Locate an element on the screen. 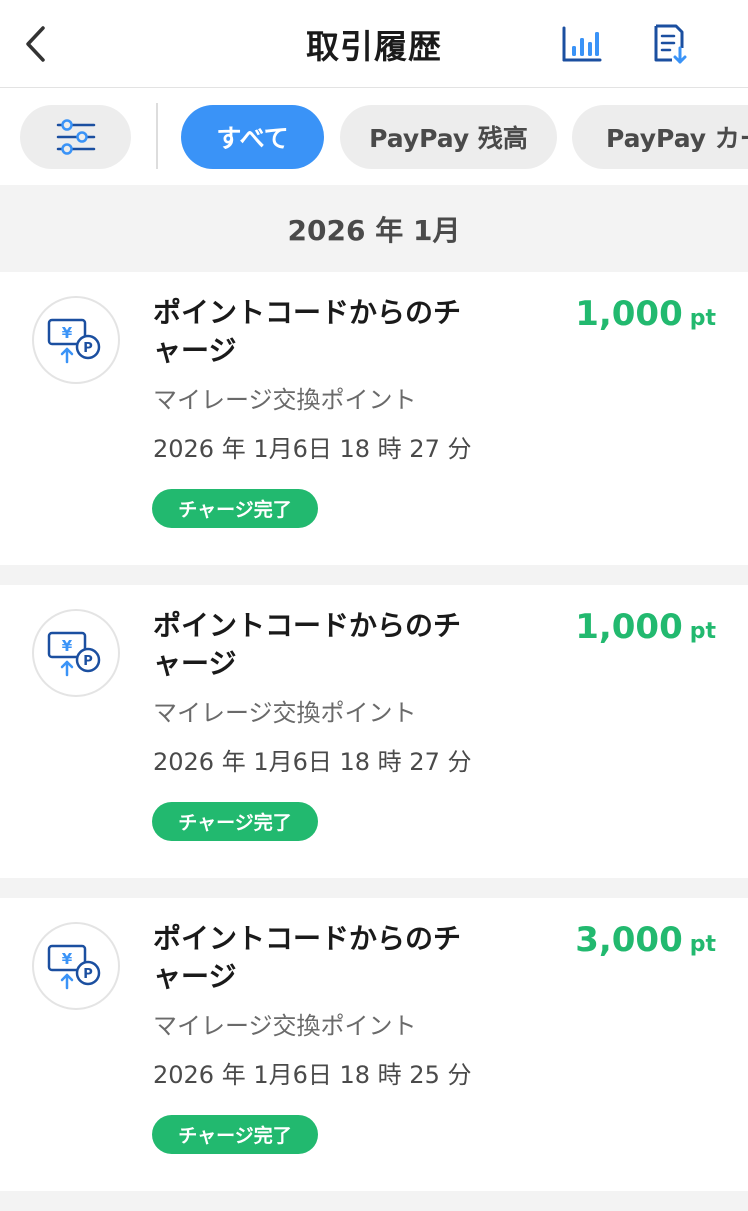 The width and height of the screenshot is (748, 1211). transaction-datetime: 2026 年 1月6日 18 時 25 分 is located at coordinates (312, 1075).